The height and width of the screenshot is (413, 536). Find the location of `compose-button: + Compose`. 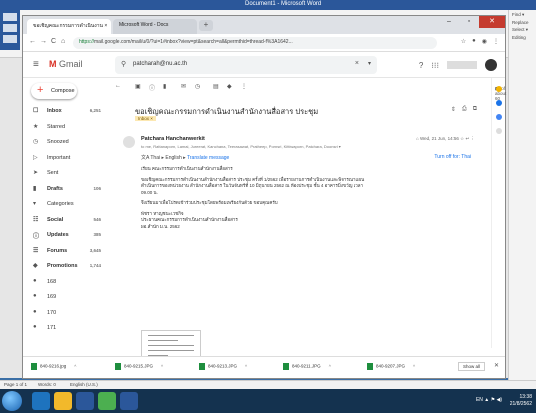

compose-button: + Compose is located at coordinates (54, 91).